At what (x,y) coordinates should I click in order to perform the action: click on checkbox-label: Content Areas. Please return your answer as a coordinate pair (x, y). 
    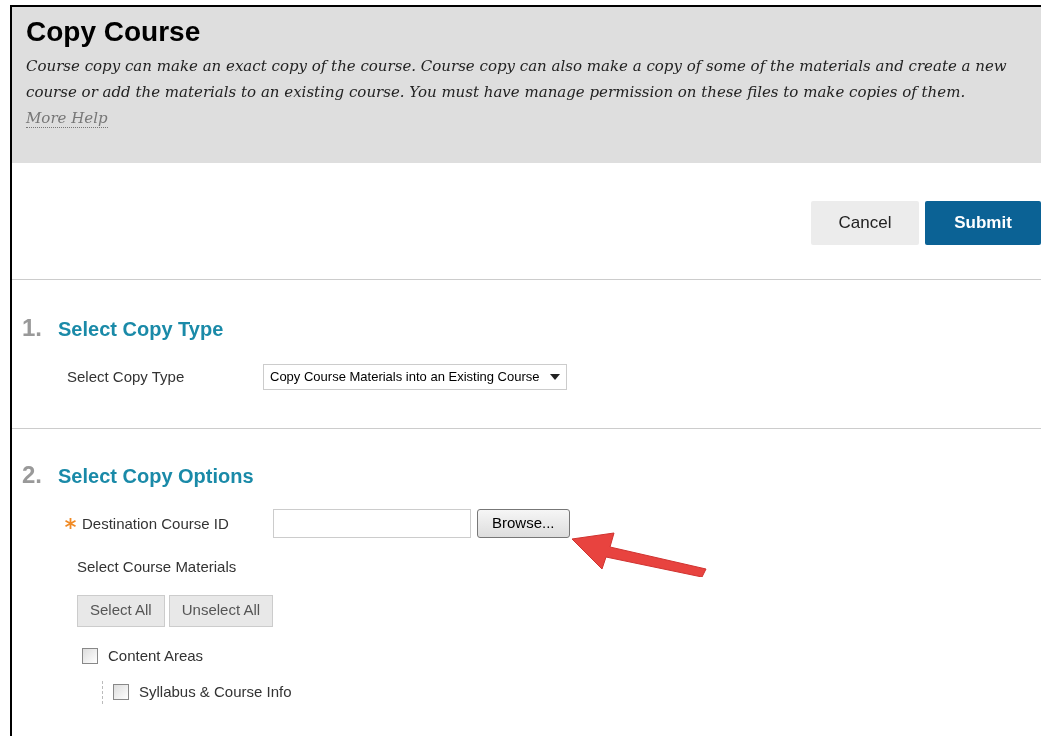
    Looking at the image, I should click on (156, 655).